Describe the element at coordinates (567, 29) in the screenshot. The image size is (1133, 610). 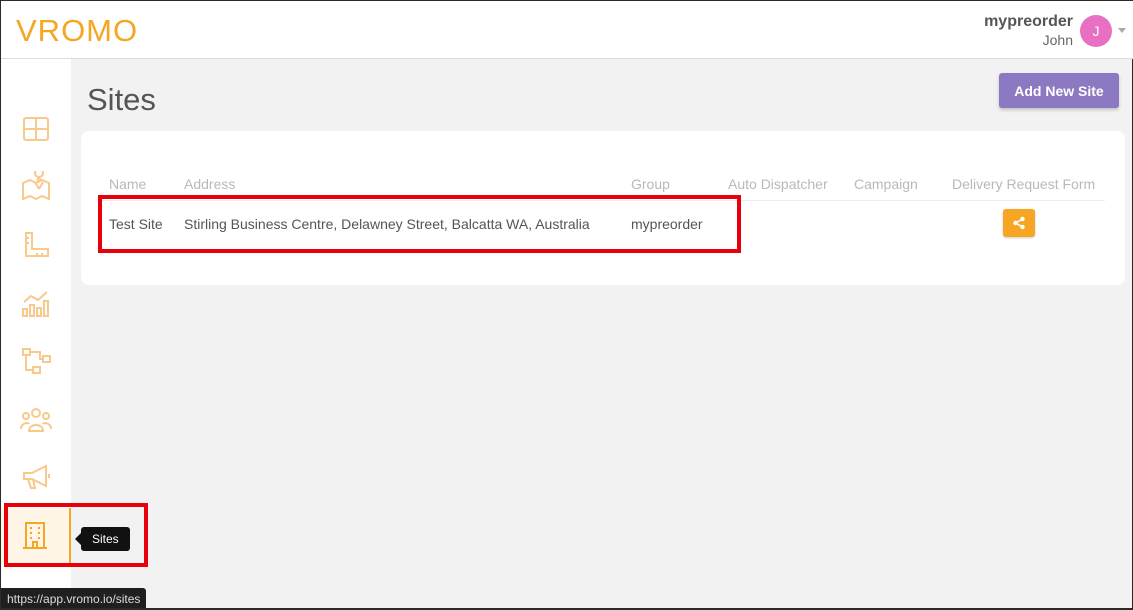
I see `top-bar: VROMO mypreorder John J` at that location.